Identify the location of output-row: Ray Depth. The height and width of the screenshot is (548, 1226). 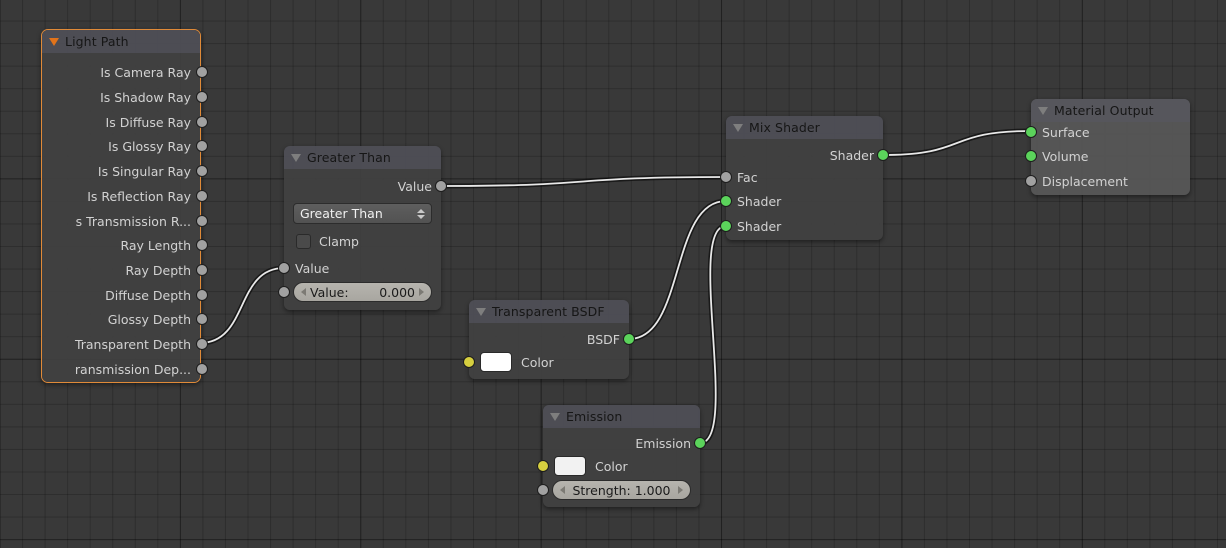
(121, 270).